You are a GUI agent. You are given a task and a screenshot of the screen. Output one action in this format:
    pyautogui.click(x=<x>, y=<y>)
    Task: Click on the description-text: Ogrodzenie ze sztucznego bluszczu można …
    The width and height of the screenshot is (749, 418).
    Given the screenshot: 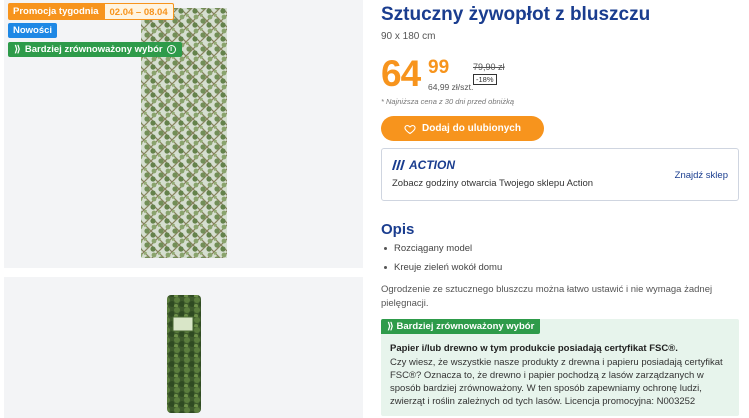 What is the action you would take?
    pyautogui.click(x=547, y=296)
    